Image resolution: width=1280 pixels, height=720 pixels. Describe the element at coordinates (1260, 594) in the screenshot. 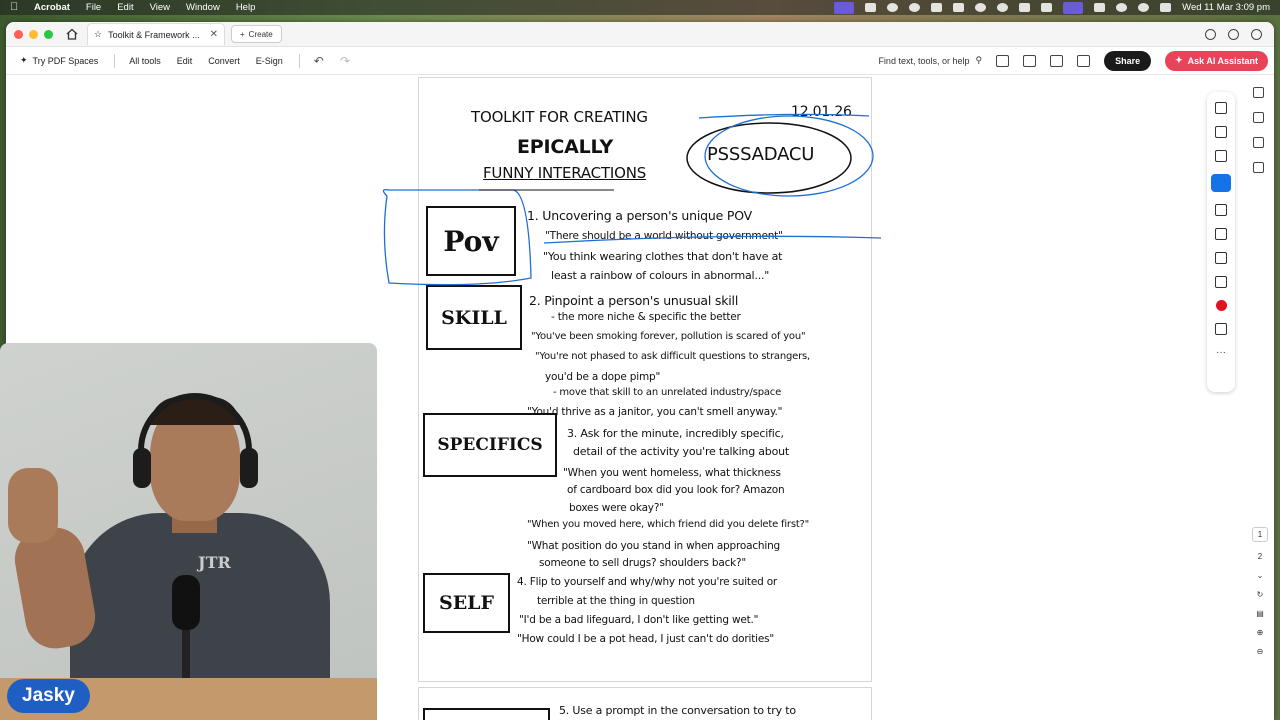

I see `refresh-icon: ↻` at that location.